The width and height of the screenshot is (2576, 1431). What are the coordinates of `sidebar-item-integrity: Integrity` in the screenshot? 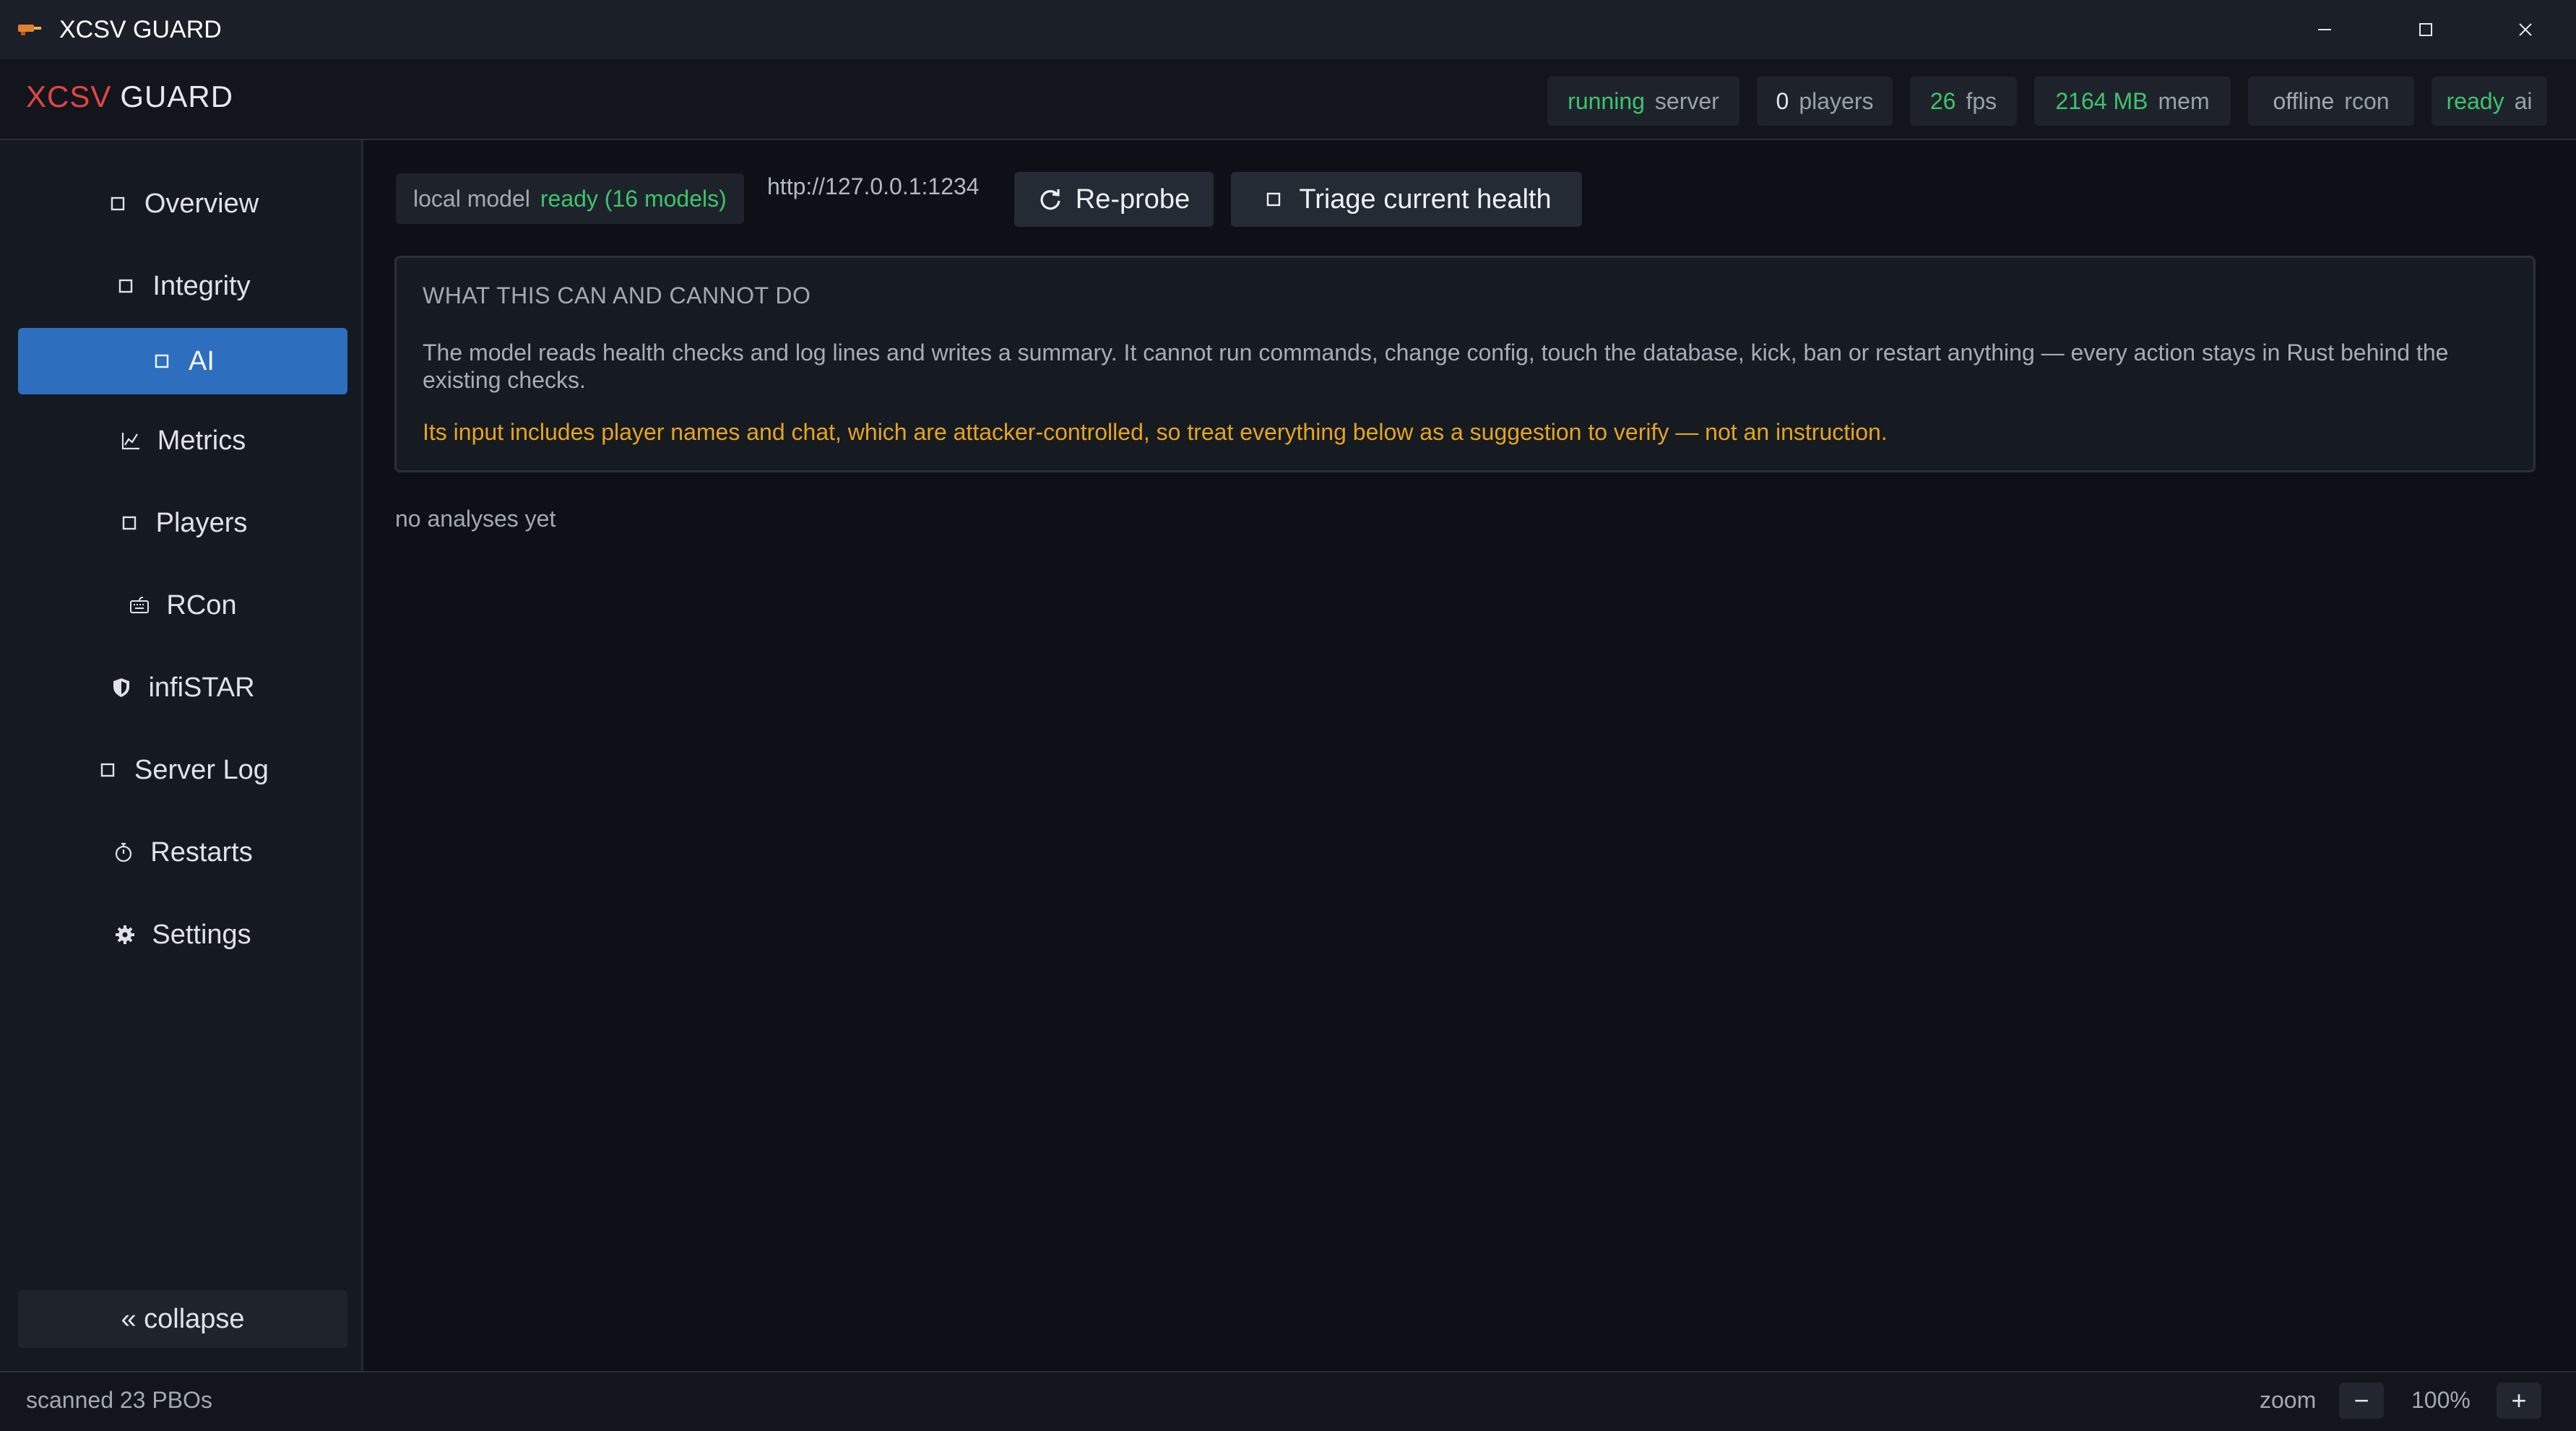 It's located at (182, 286).